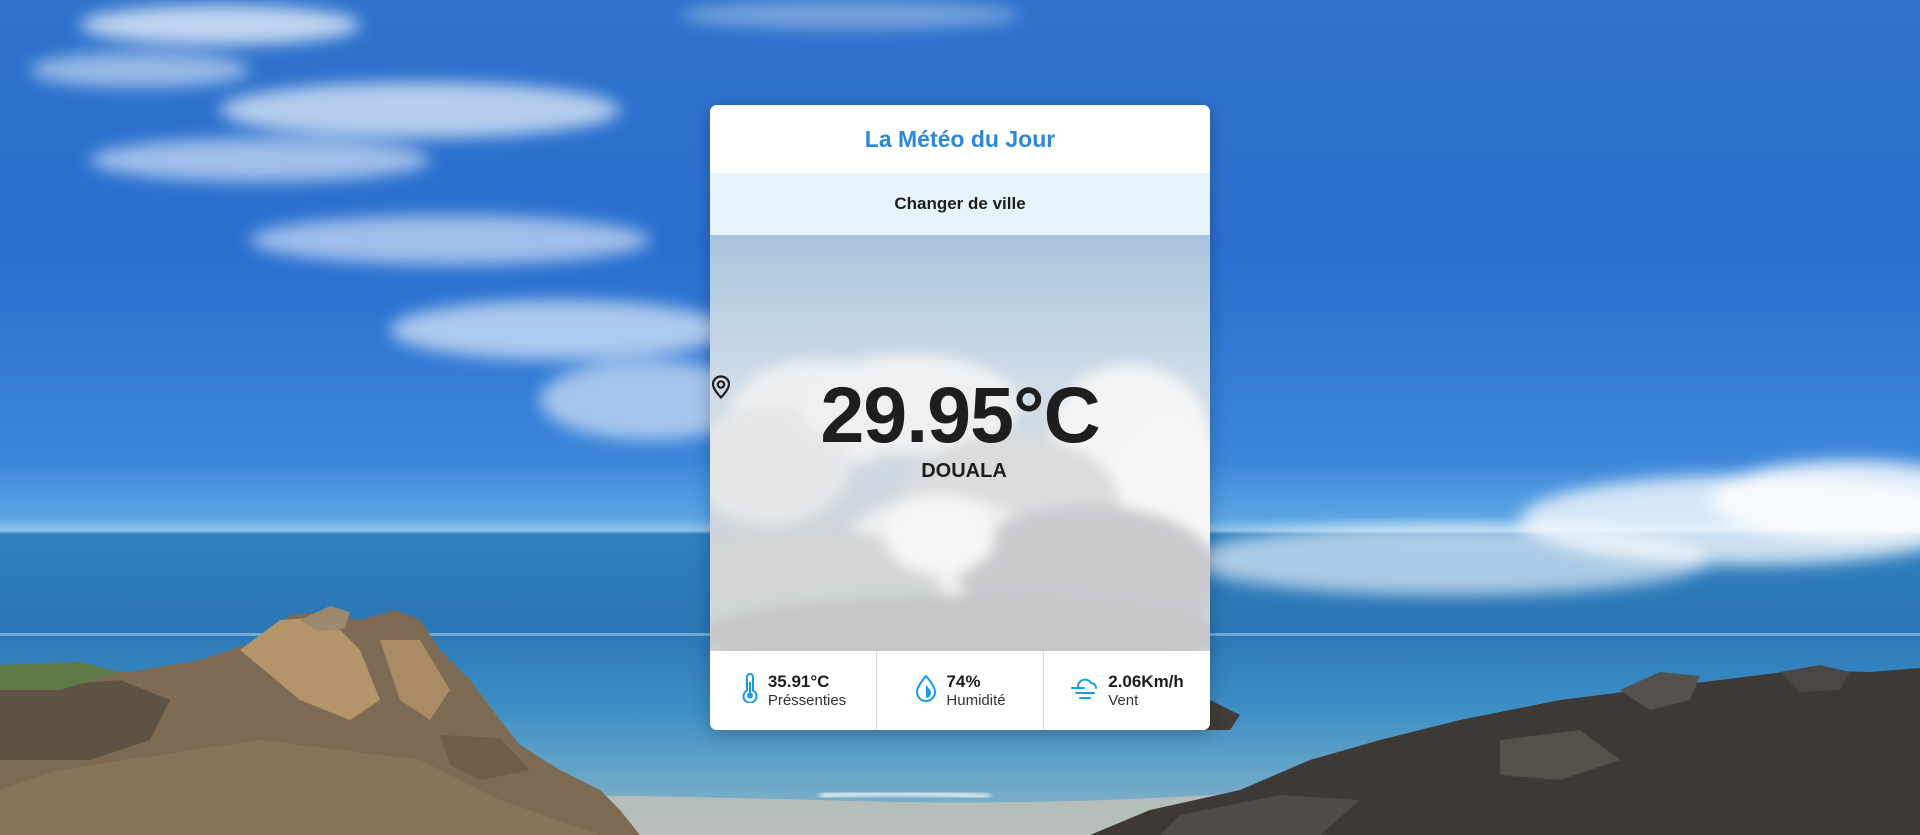  I want to click on stat-feels-like: 35.91°C Préssenties, so click(793, 690).